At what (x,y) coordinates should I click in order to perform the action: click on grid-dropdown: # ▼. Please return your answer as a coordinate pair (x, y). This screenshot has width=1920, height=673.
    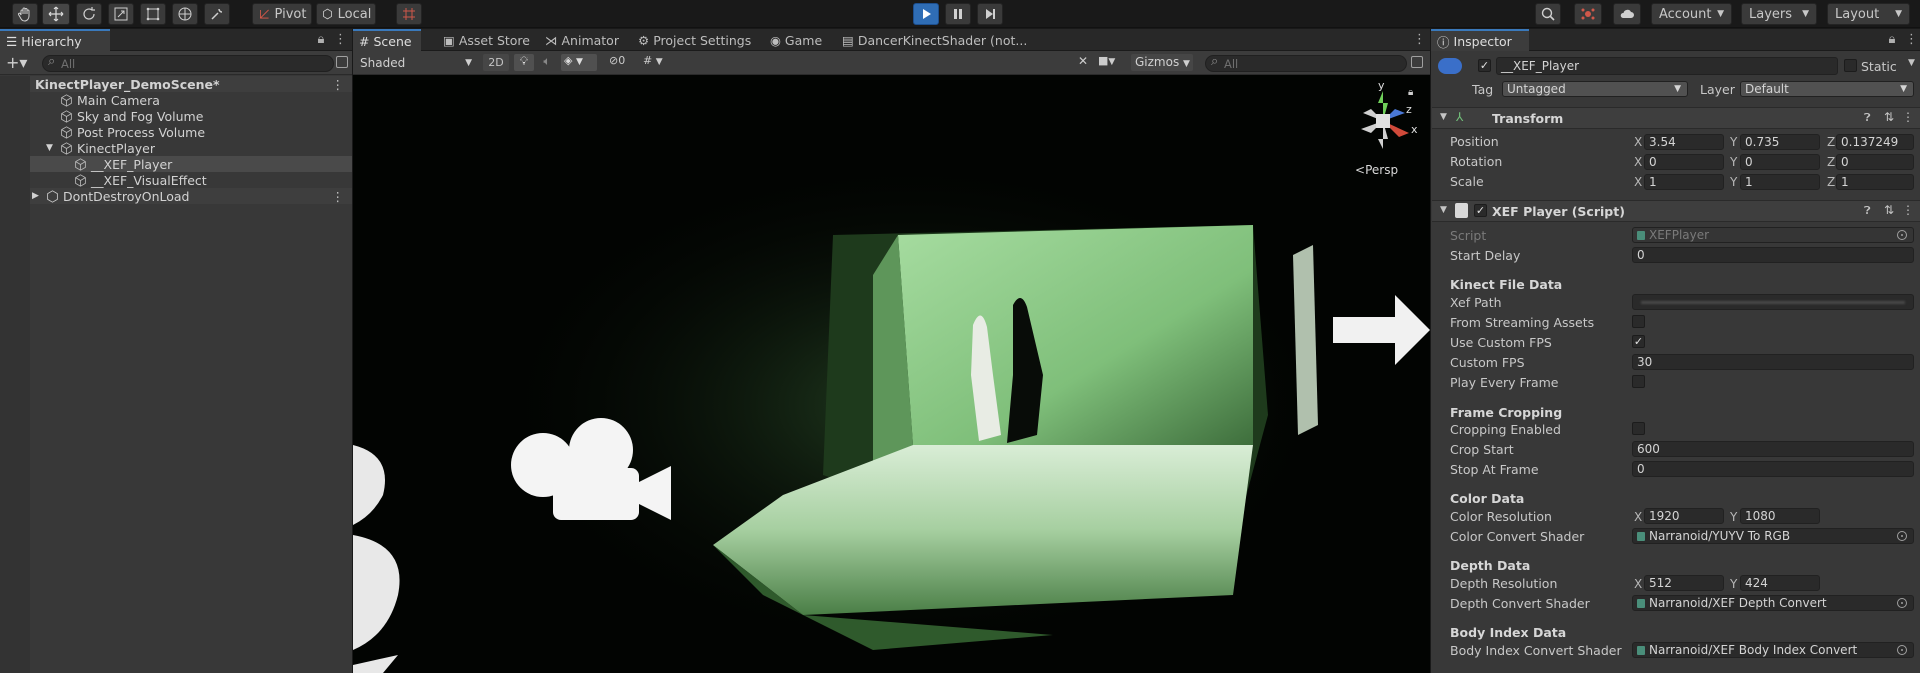
    Looking at the image, I should click on (662, 62).